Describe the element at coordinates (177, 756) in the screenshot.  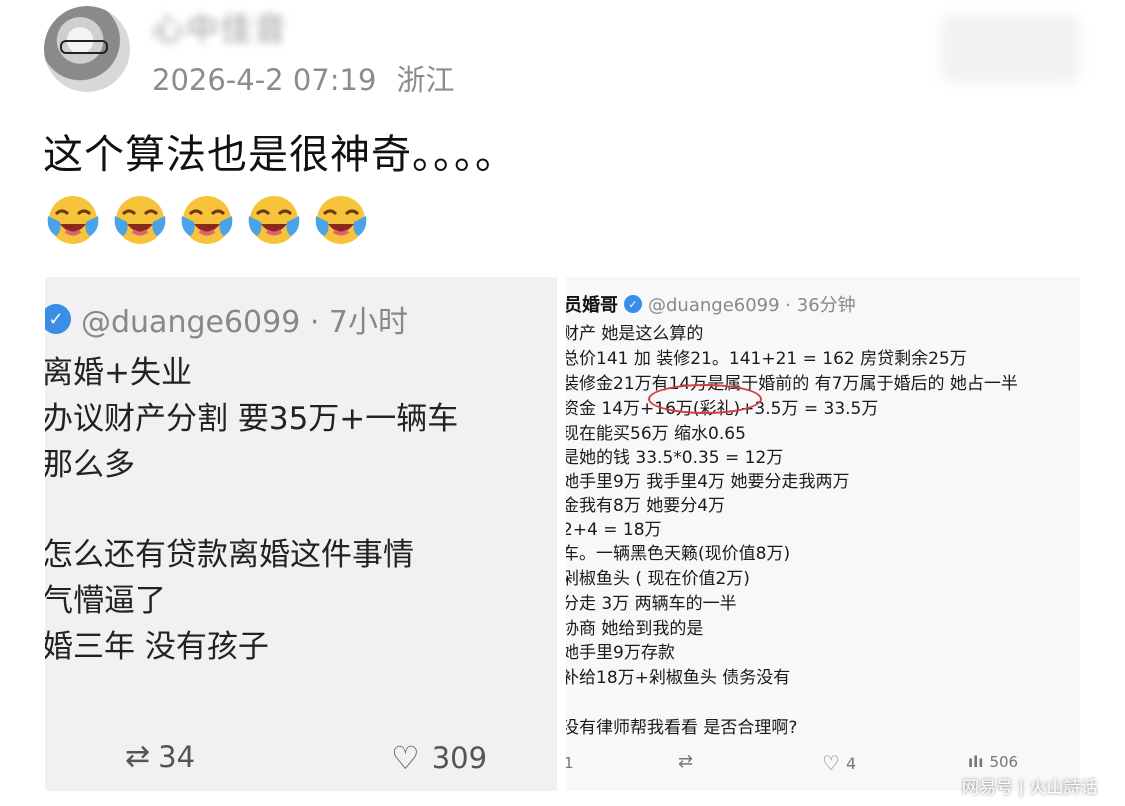
I see `left-retweet-count: 34` at that location.